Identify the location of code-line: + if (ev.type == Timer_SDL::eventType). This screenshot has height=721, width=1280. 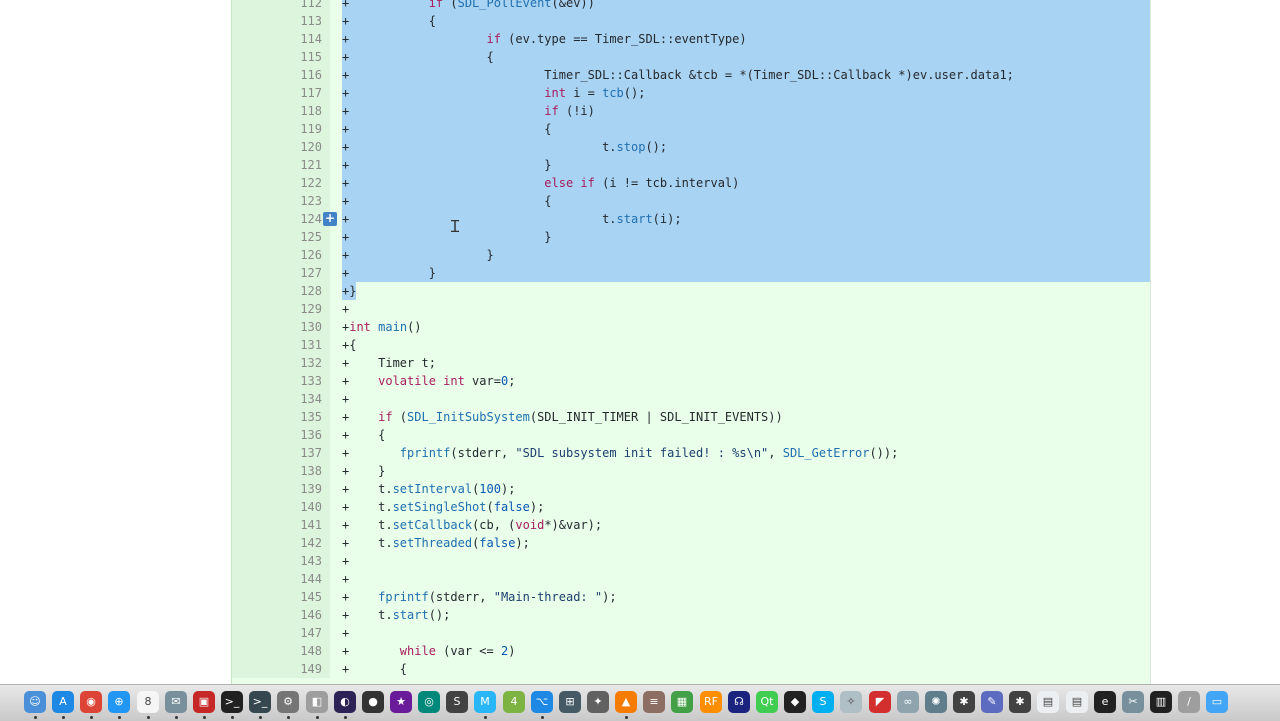
(746, 39).